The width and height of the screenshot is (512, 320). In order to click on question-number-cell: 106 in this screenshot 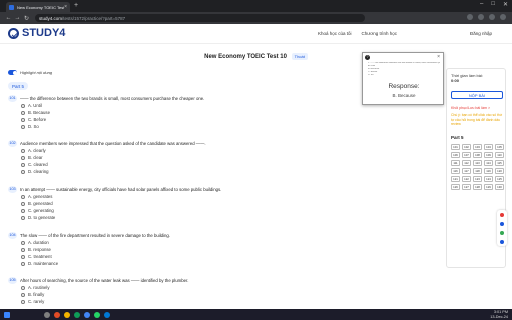, I will do `click(455, 155)`.